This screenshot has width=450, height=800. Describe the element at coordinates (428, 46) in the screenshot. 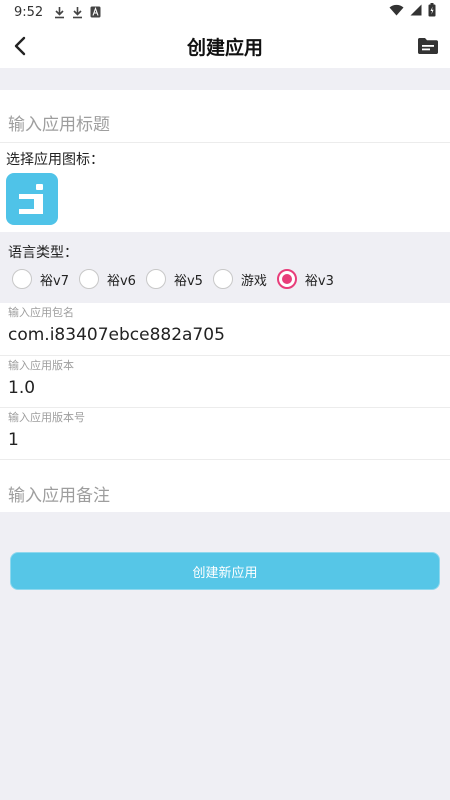

I see `folder-icon` at that location.